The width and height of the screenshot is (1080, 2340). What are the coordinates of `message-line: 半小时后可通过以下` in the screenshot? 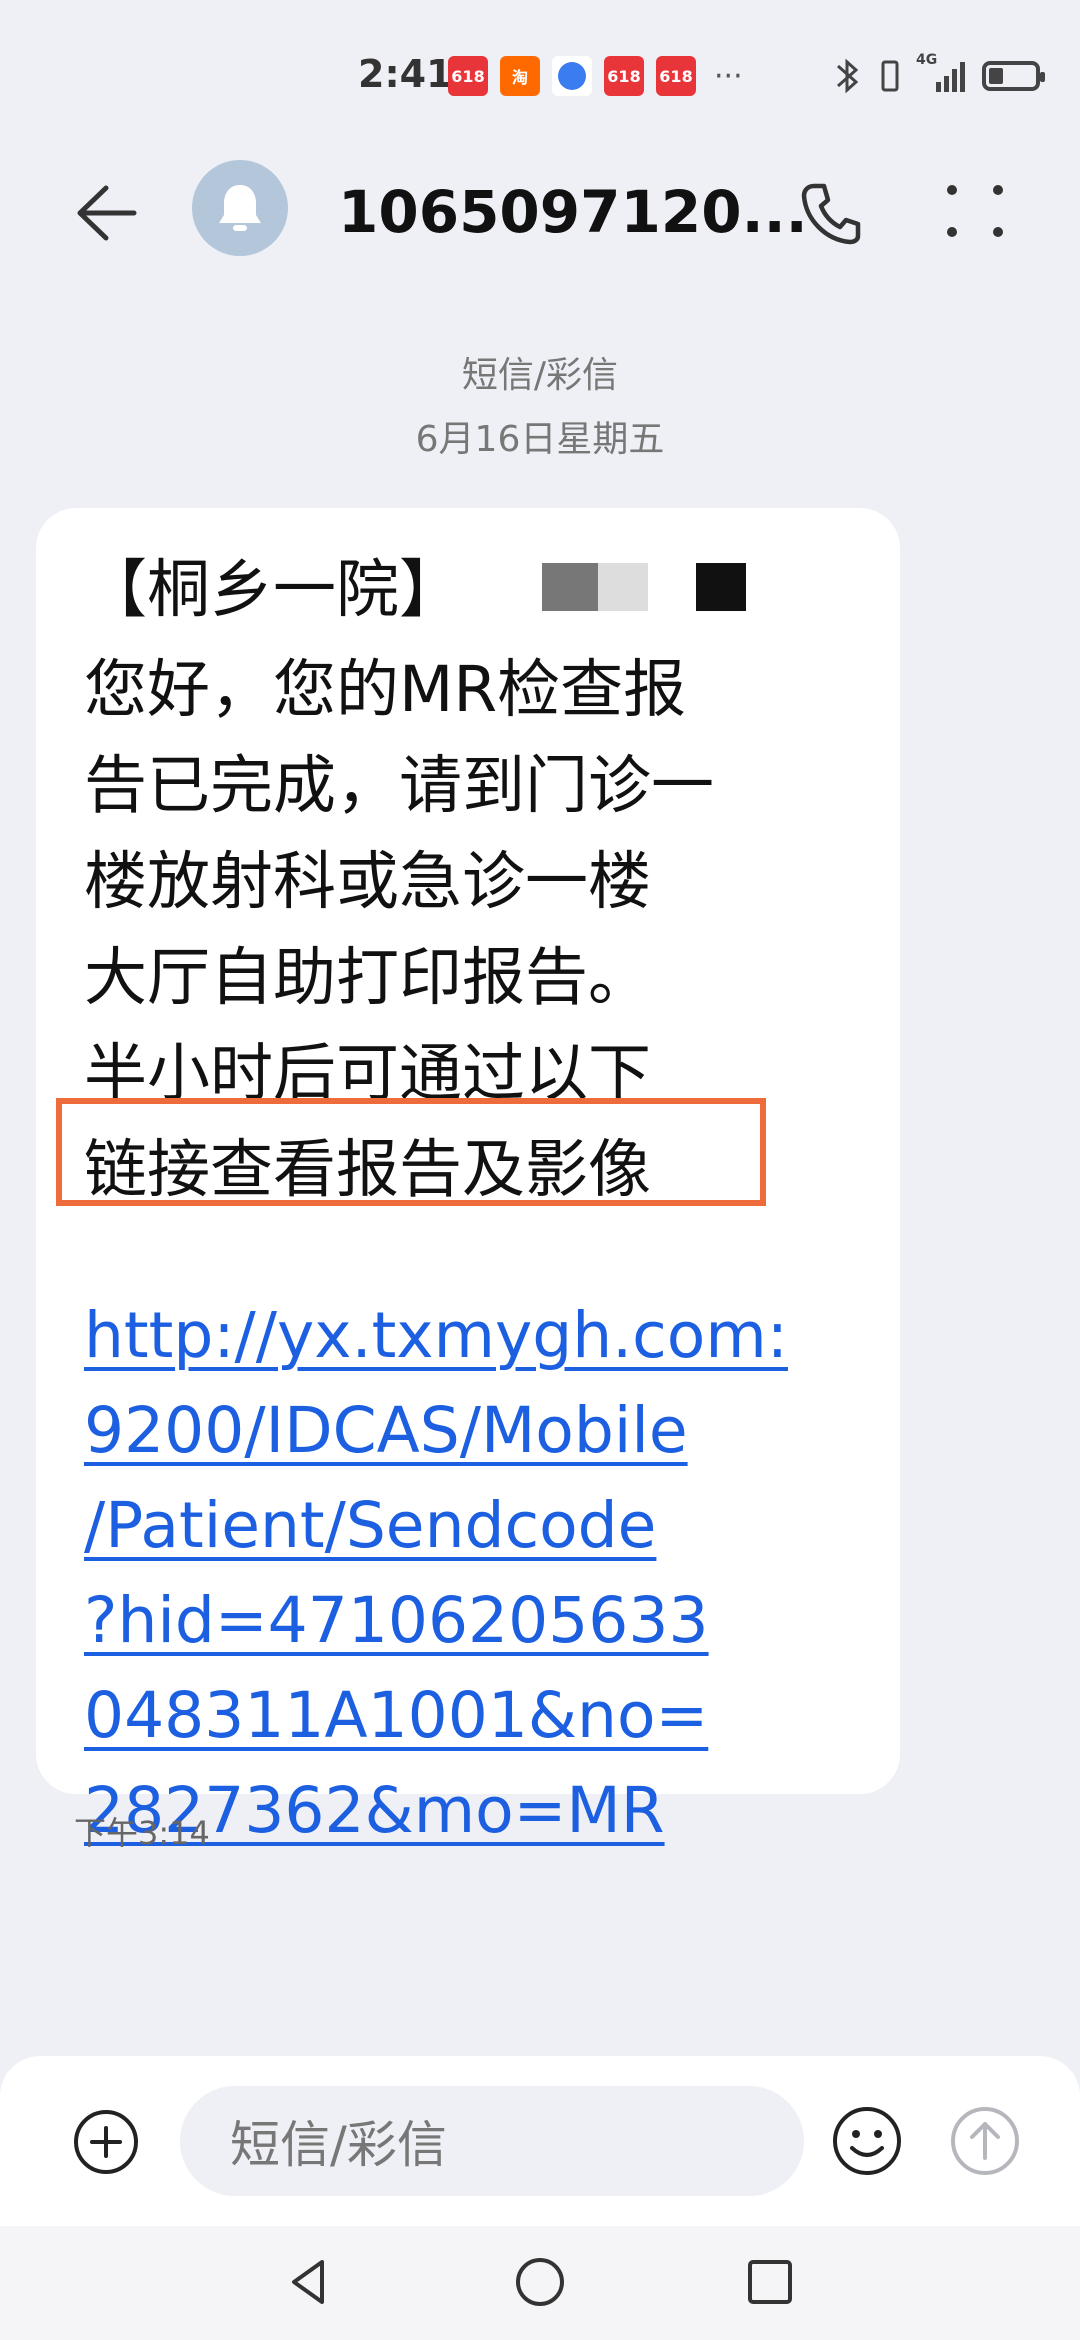 It's located at (367, 1073).